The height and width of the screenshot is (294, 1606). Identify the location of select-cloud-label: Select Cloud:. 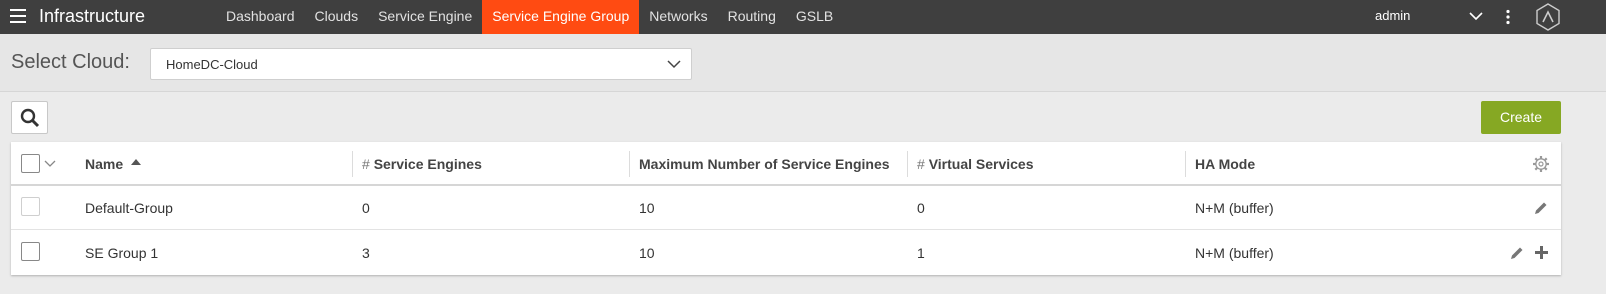
(70, 62).